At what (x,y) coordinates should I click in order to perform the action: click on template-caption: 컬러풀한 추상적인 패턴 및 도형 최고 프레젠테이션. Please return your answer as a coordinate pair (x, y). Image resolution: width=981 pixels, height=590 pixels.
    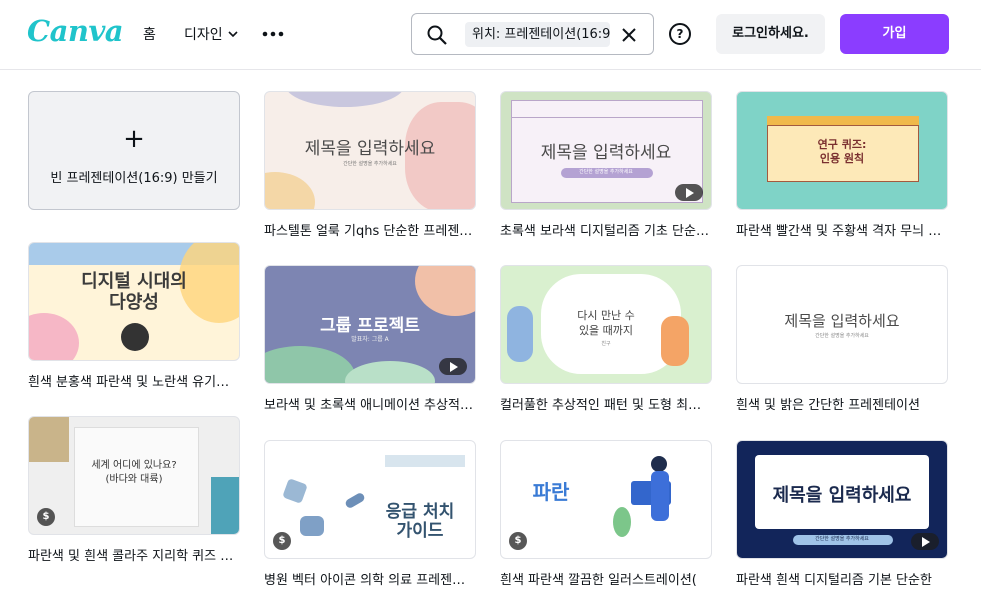
    Looking at the image, I should click on (606, 403).